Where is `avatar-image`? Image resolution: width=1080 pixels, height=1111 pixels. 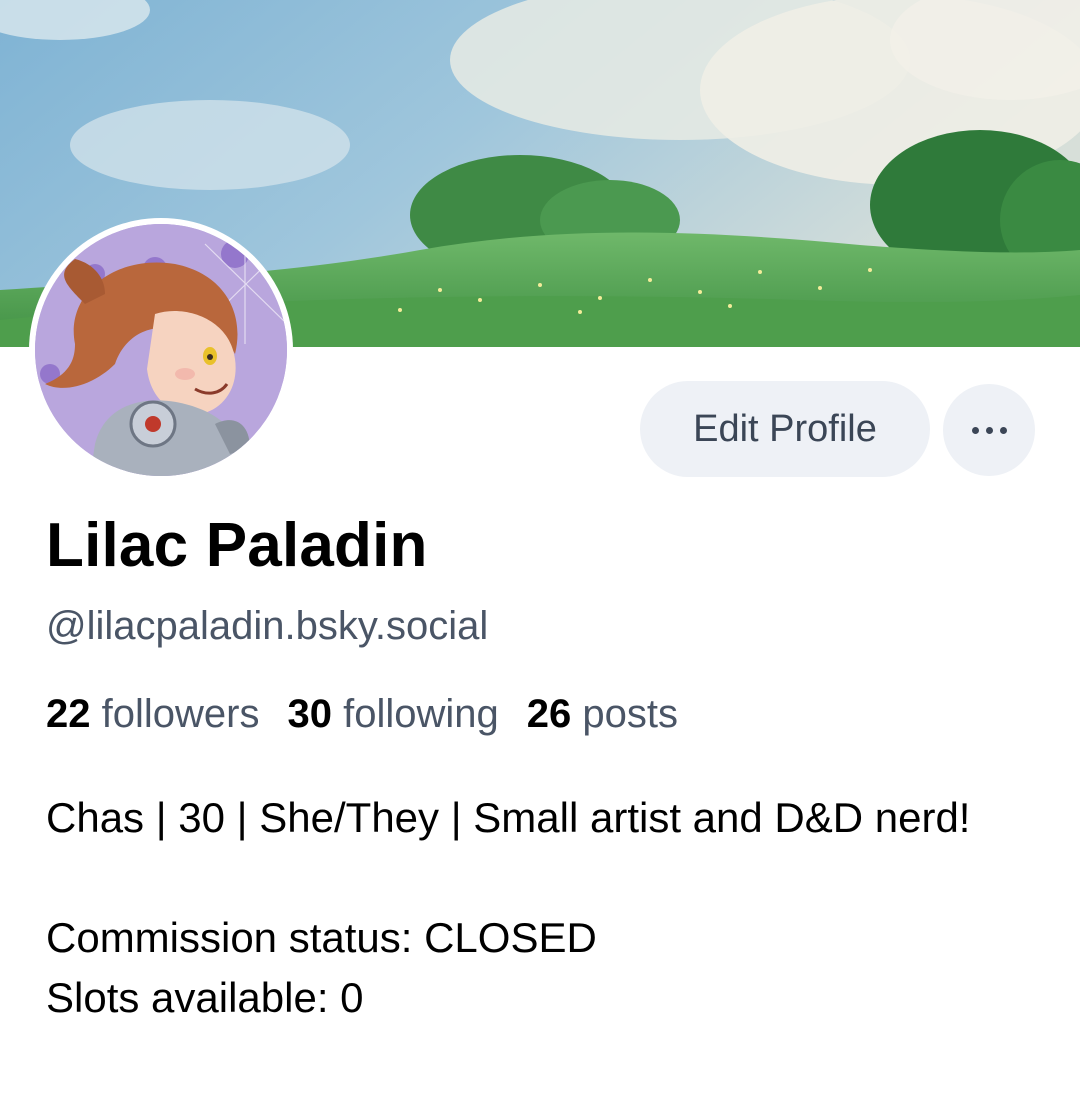 avatar-image is located at coordinates (161, 350).